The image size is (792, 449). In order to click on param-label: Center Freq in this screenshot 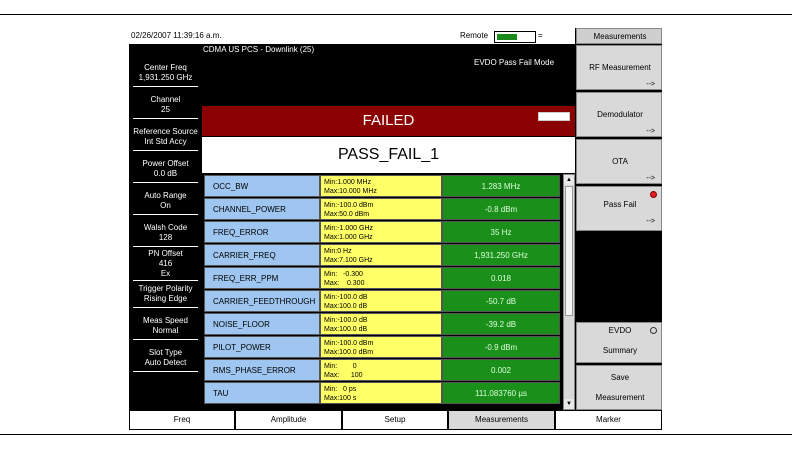, I will do `click(165, 67)`.